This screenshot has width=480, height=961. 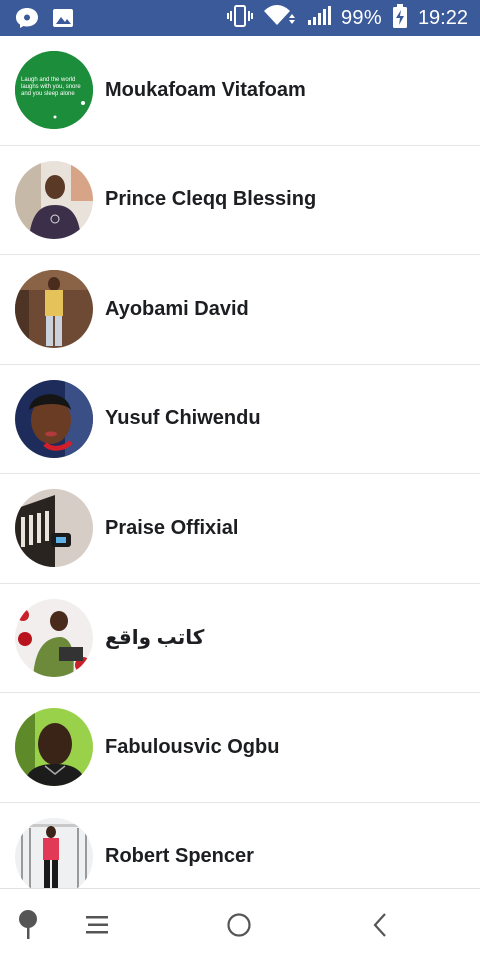 I want to click on battery-charging-icon, so click(x=400, y=18).